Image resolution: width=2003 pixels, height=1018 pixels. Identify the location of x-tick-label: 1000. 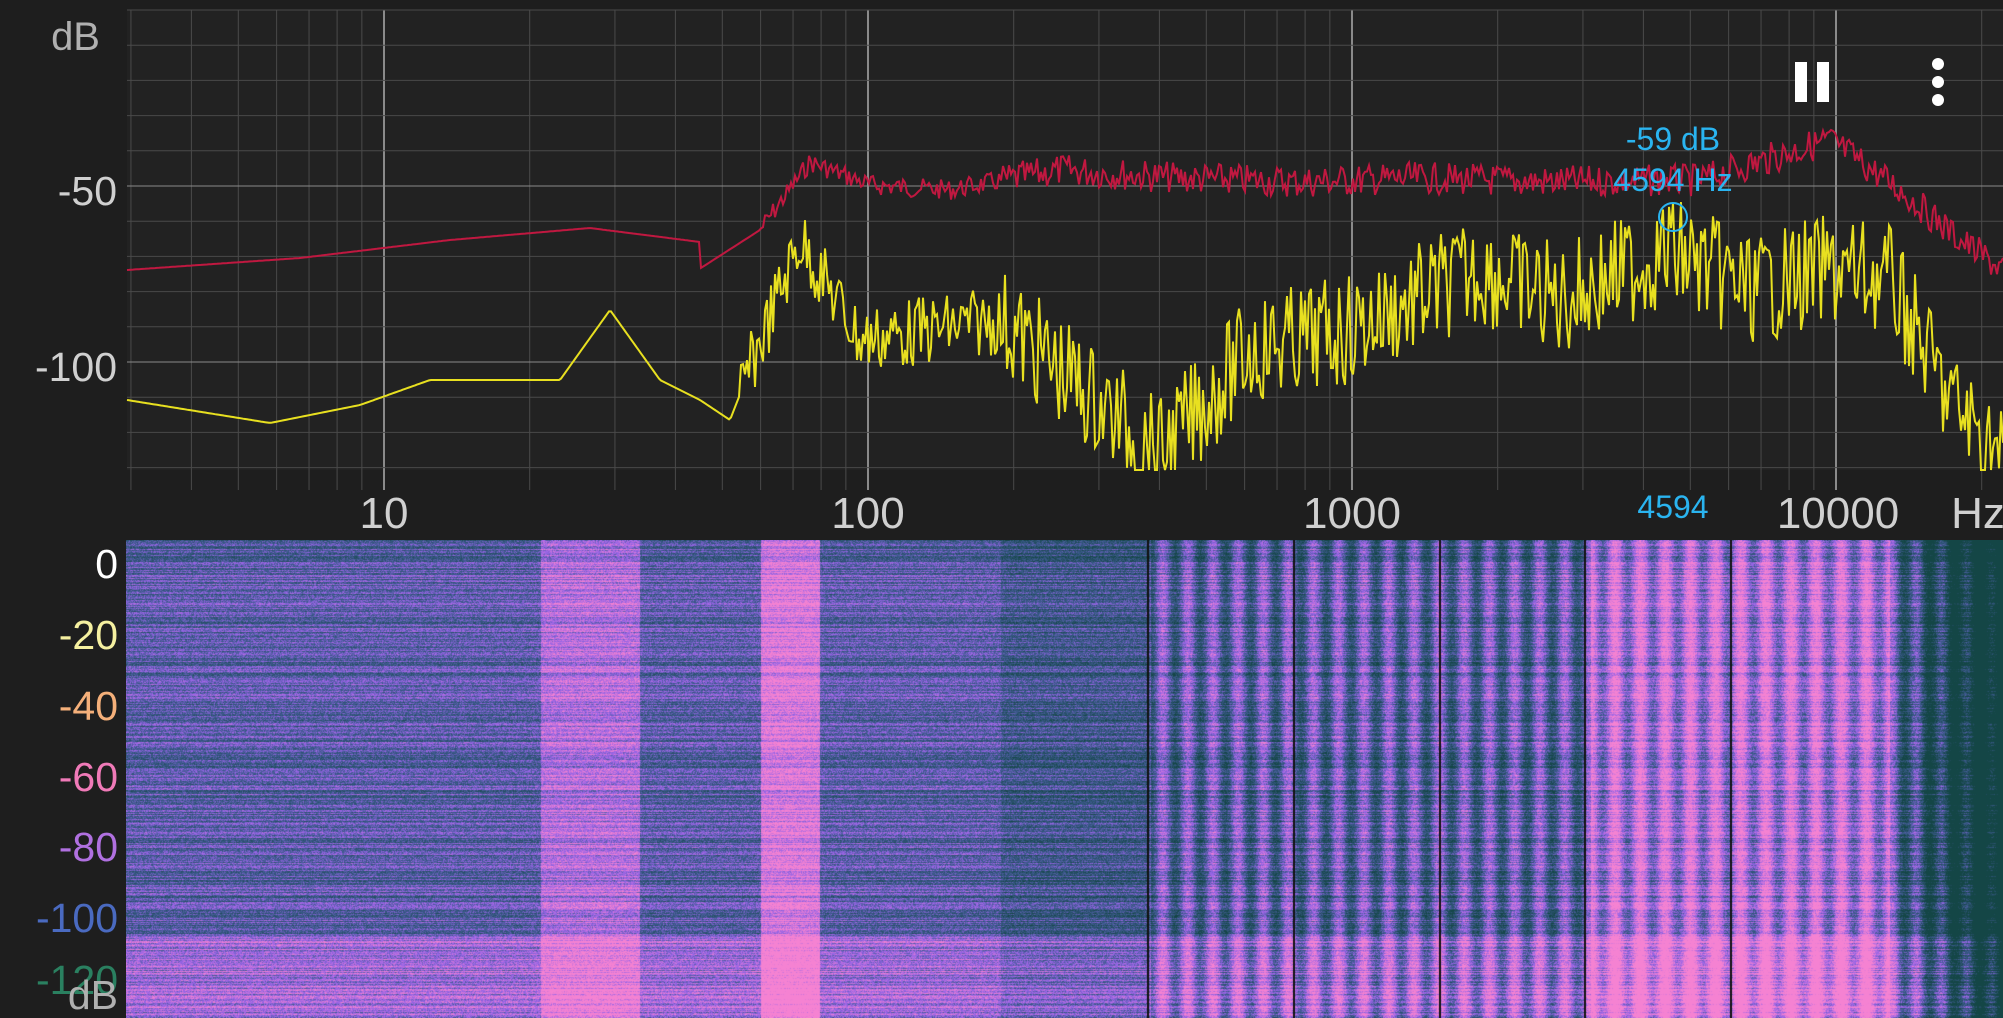
(1352, 513).